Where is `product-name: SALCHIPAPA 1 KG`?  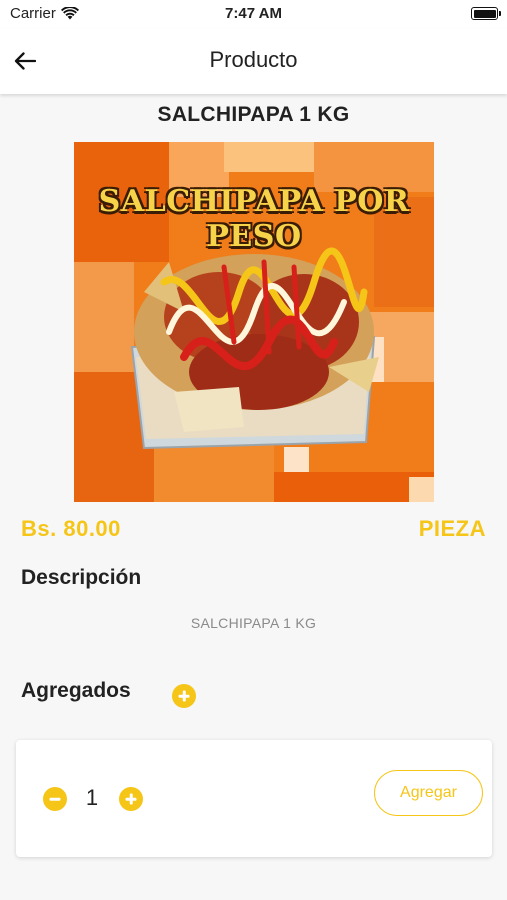
product-name: SALCHIPAPA 1 KG is located at coordinates (253, 114).